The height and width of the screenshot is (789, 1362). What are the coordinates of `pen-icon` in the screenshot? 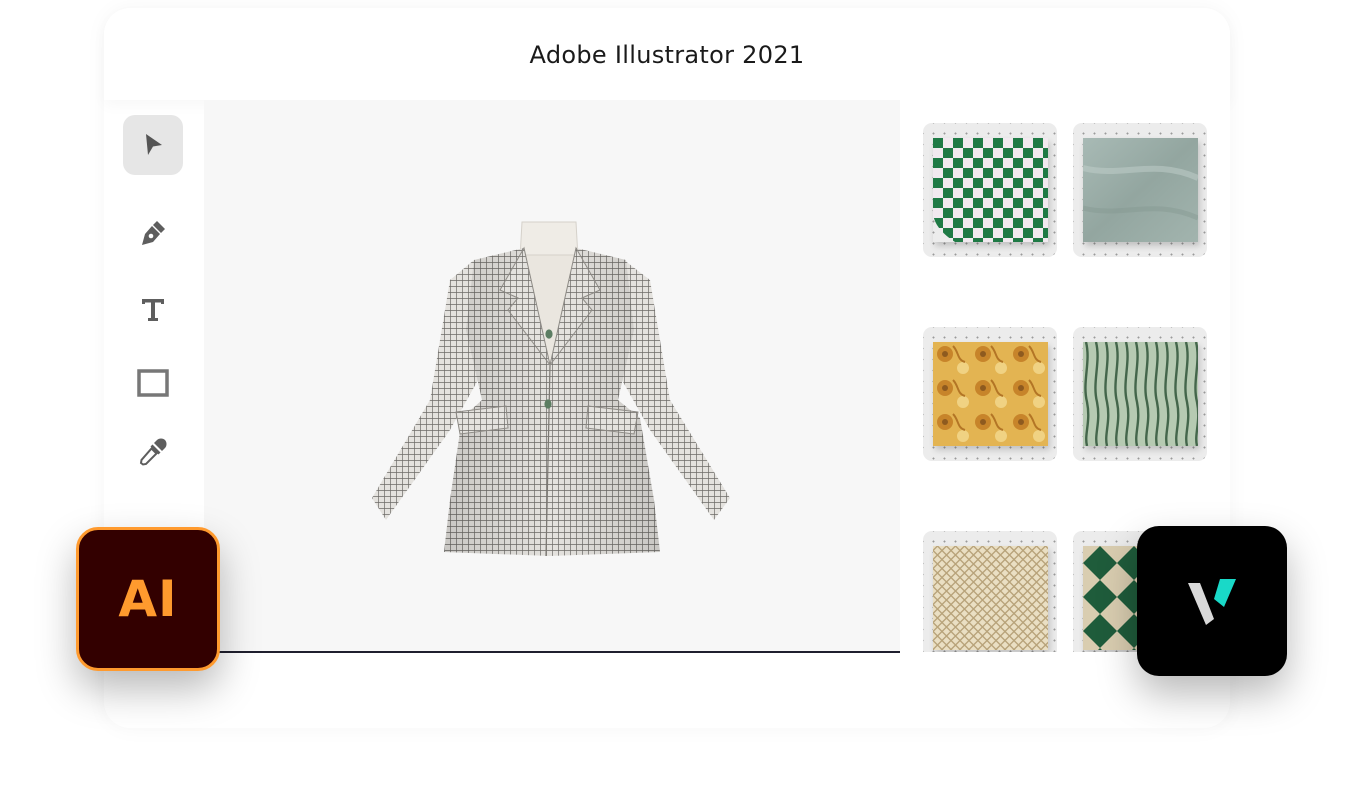 It's located at (153, 233).